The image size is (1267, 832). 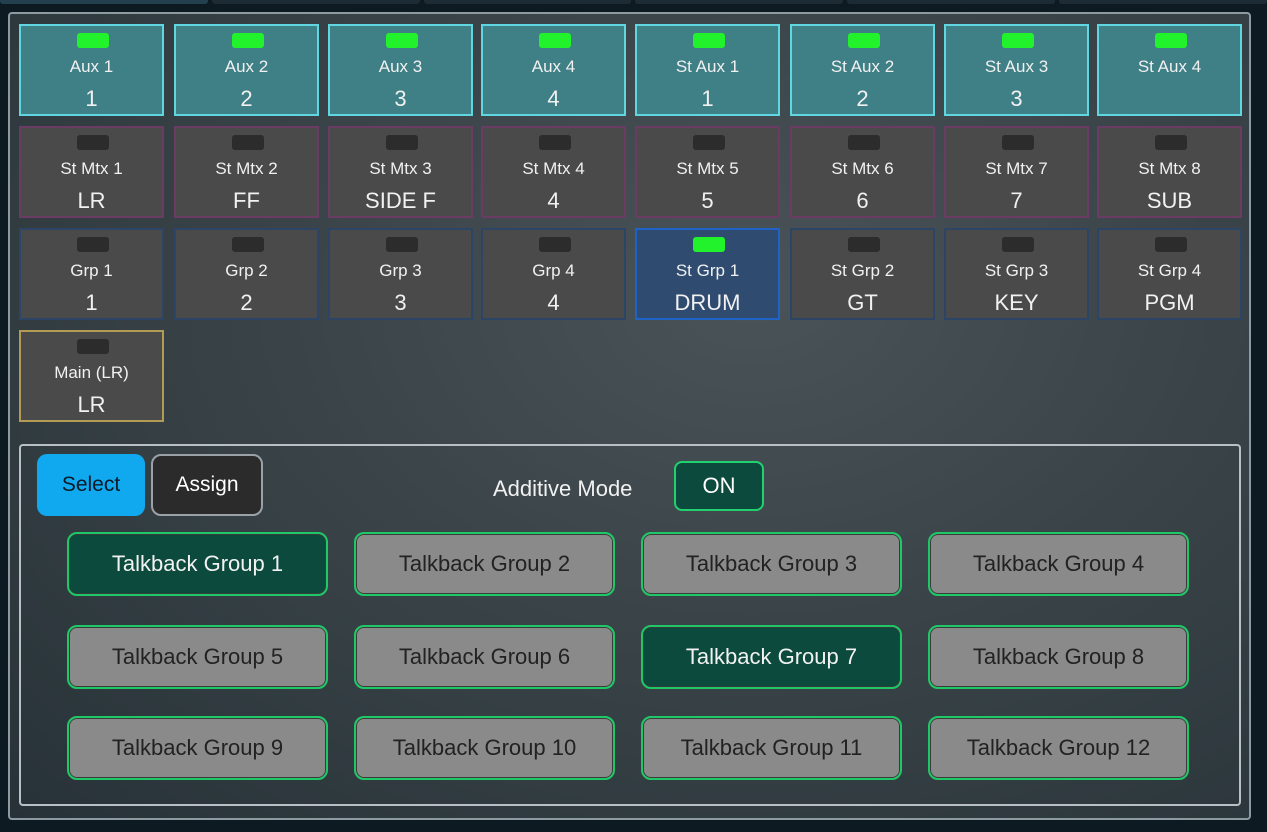 What do you see at coordinates (1016, 274) in the screenshot?
I see `group-bus-button: St Grp 3 KEY` at bounding box center [1016, 274].